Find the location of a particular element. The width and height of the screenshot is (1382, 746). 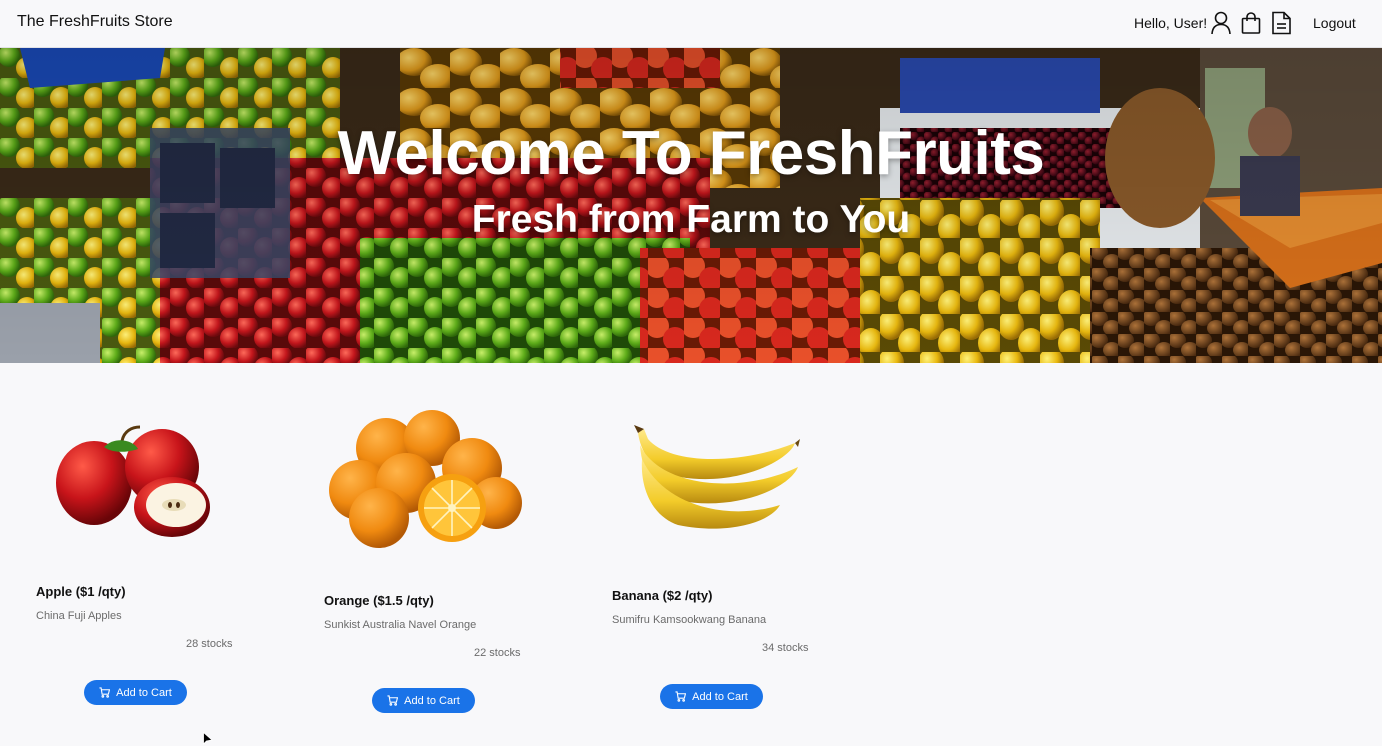

orders-document-icon is located at coordinates (1281, 23).